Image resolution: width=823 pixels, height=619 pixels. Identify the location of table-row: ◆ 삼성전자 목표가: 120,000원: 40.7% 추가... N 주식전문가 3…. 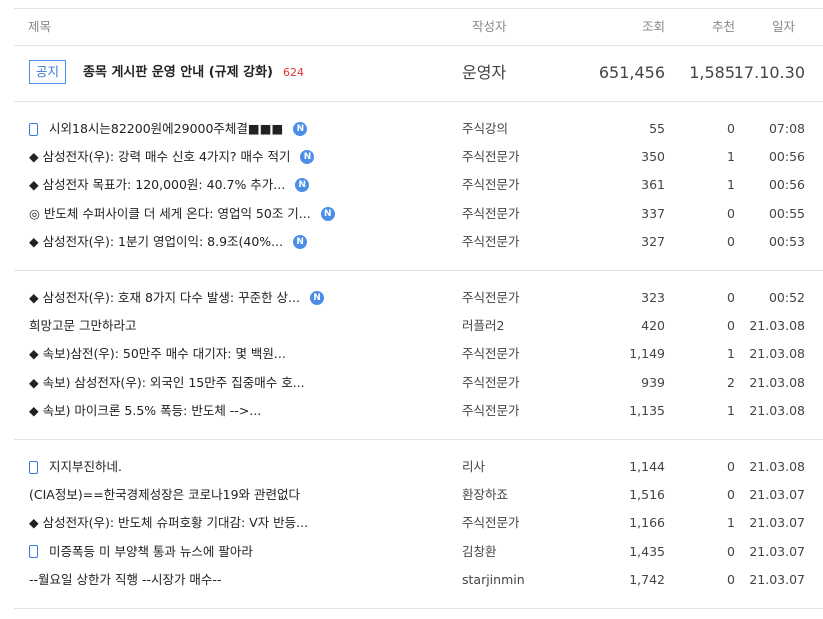
(418, 185).